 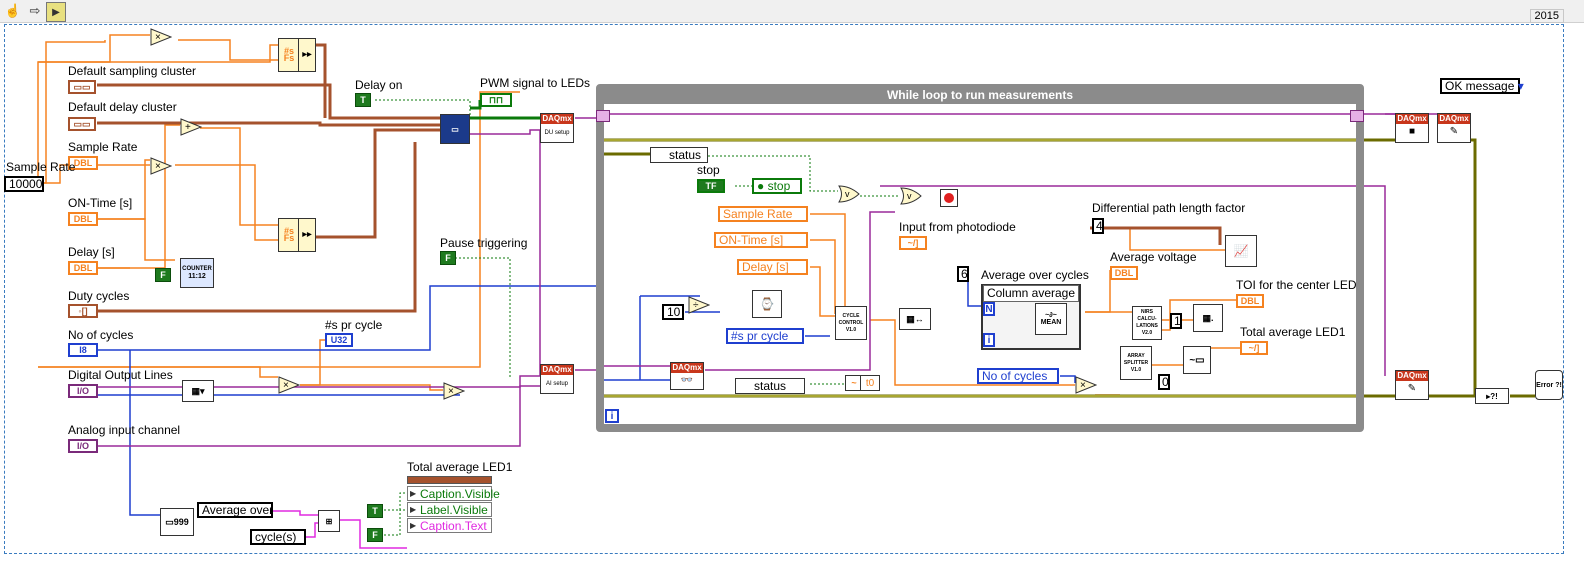 I want to click on bundle-delay-node: #s Fs, so click(x=289, y=235).